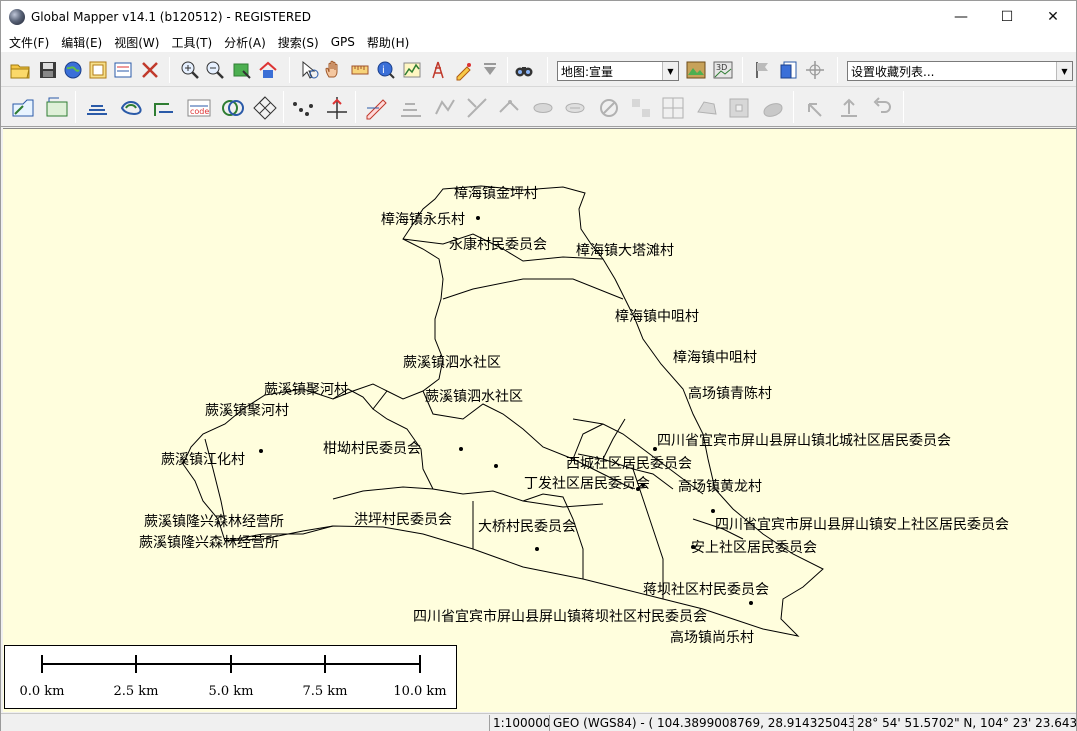  What do you see at coordinates (298, 42) in the screenshot?
I see `menu-search: 搜索(S)` at bounding box center [298, 42].